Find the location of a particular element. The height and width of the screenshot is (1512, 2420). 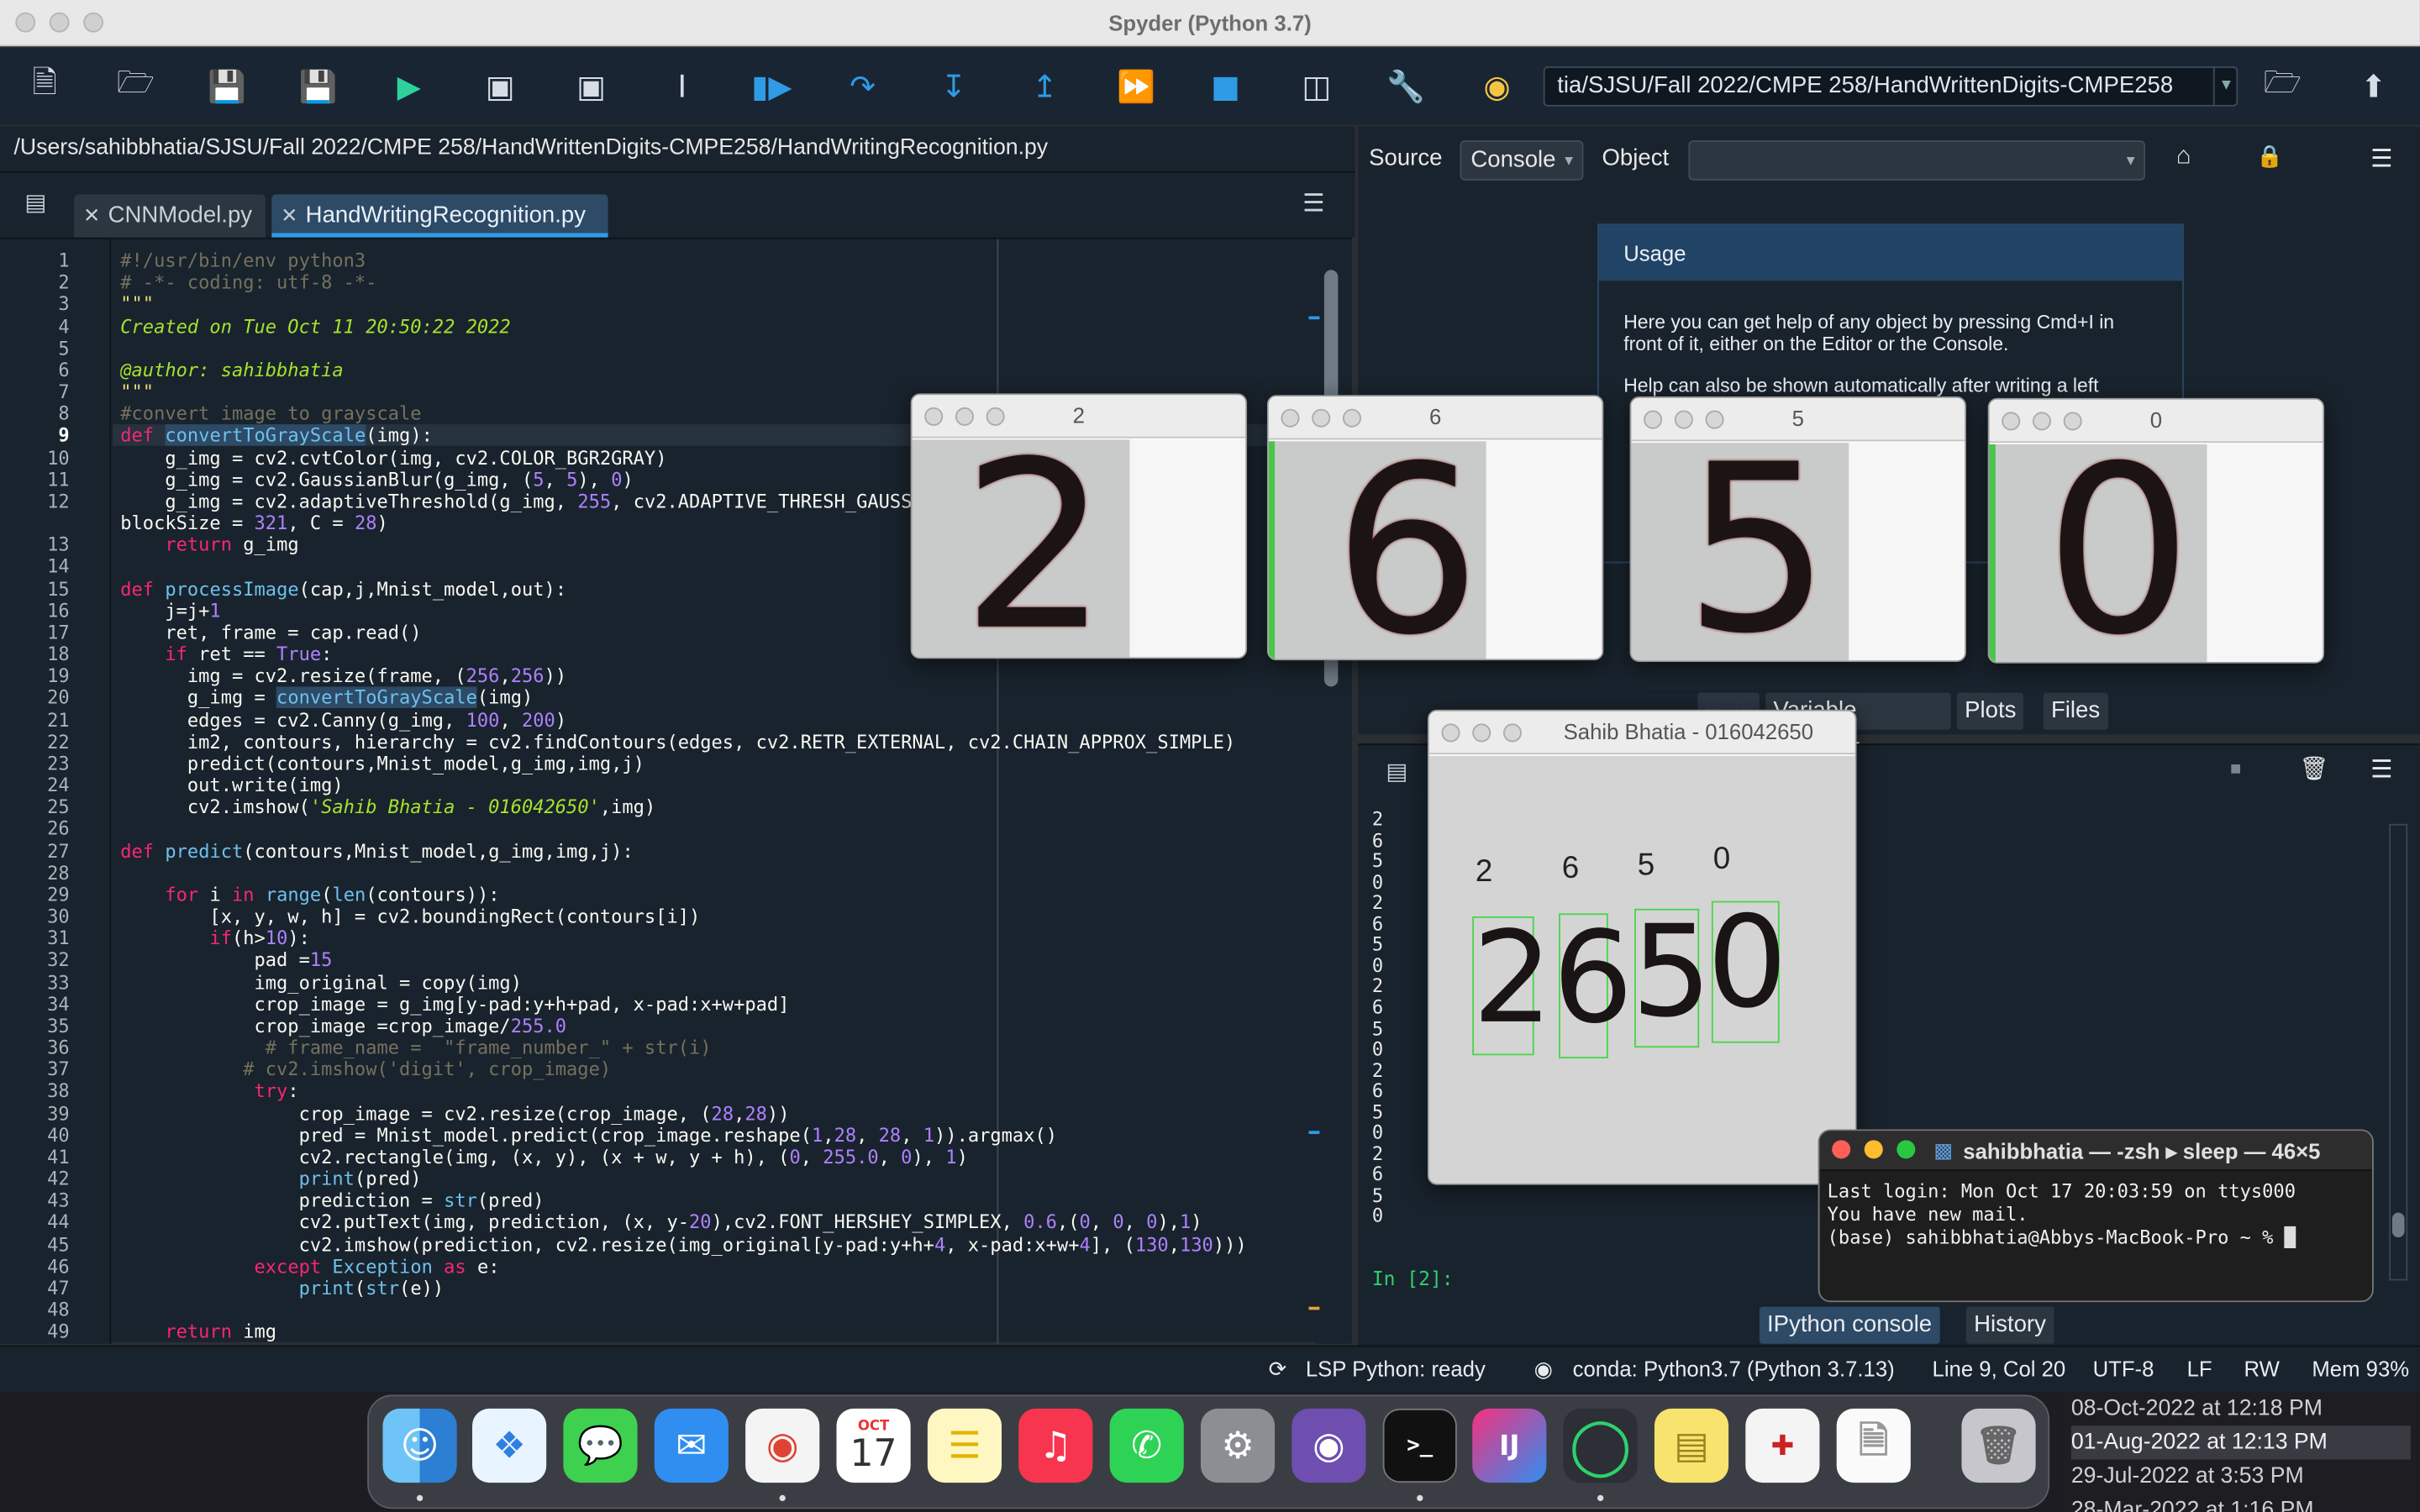

object-combo: ▼ is located at coordinates (1917, 160).